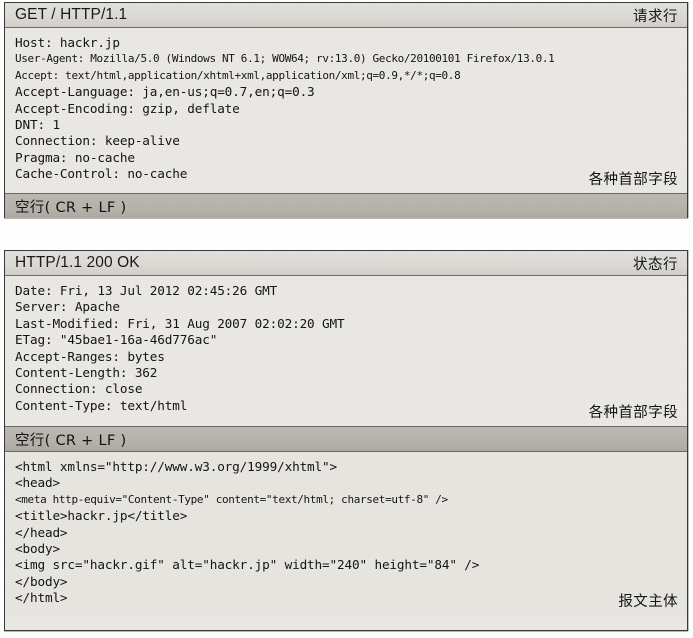 The image size is (693, 638). What do you see at coordinates (655, 16) in the screenshot?
I see `request-start-line-annotation: 请求行` at bounding box center [655, 16].